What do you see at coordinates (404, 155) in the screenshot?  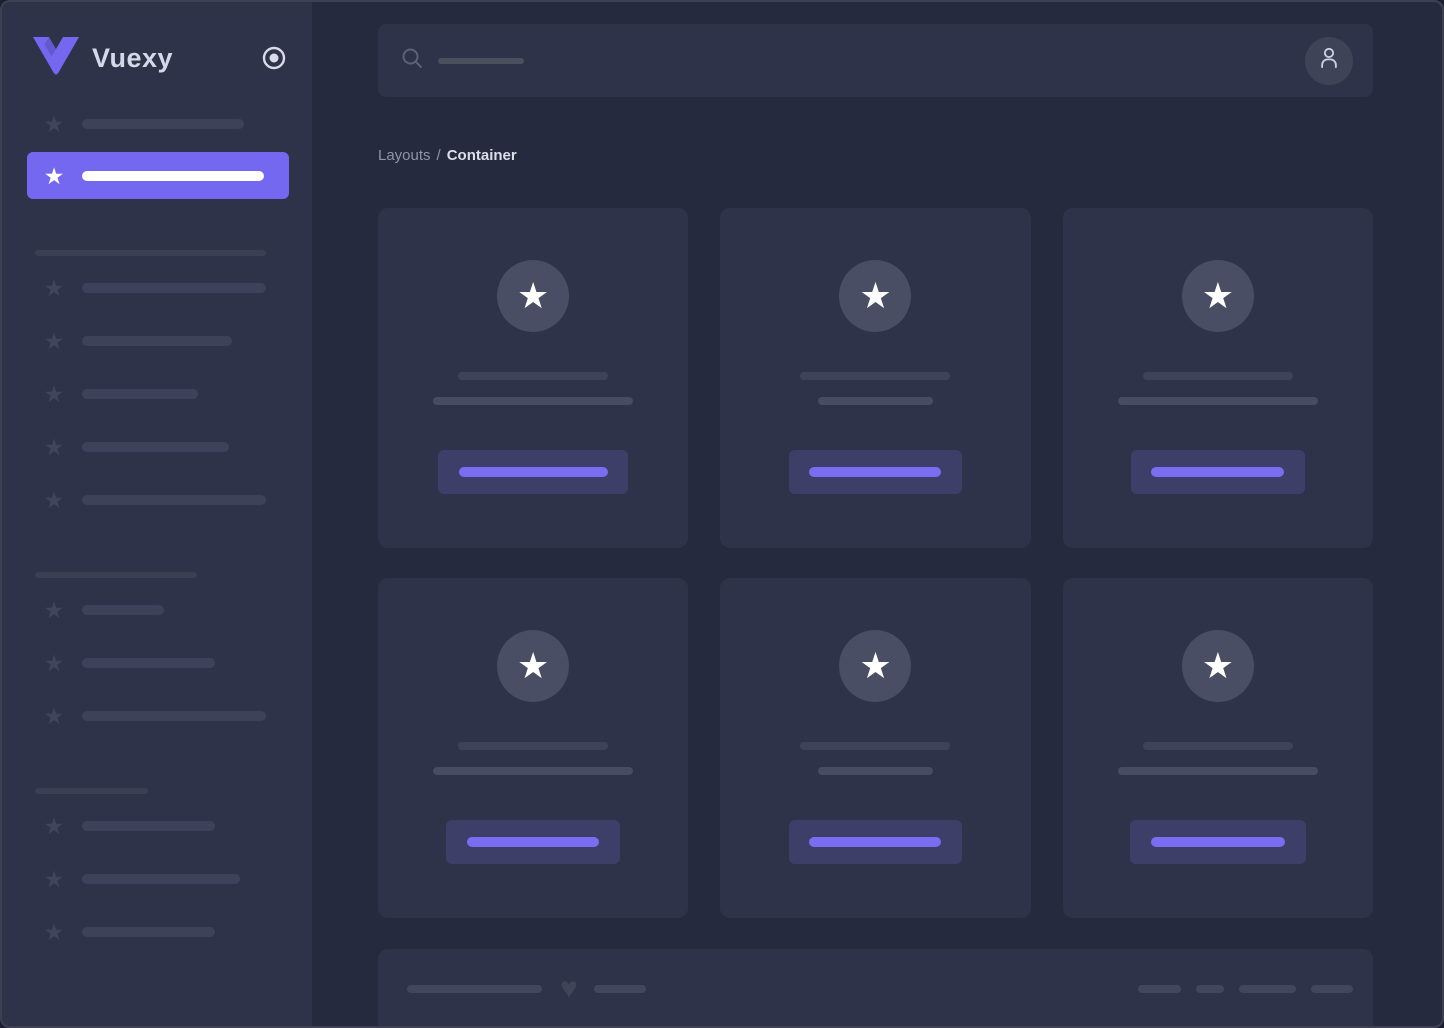 I see `breadcrumb-section-link: Layouts` at bounding box center [404, 155].